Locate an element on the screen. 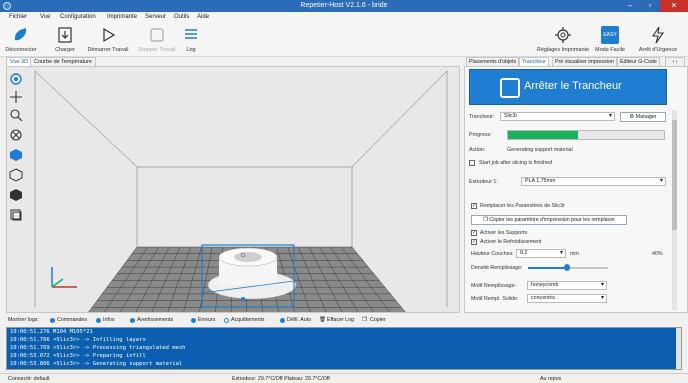  infos-filter: Infos is located at coordinates (108, 320).